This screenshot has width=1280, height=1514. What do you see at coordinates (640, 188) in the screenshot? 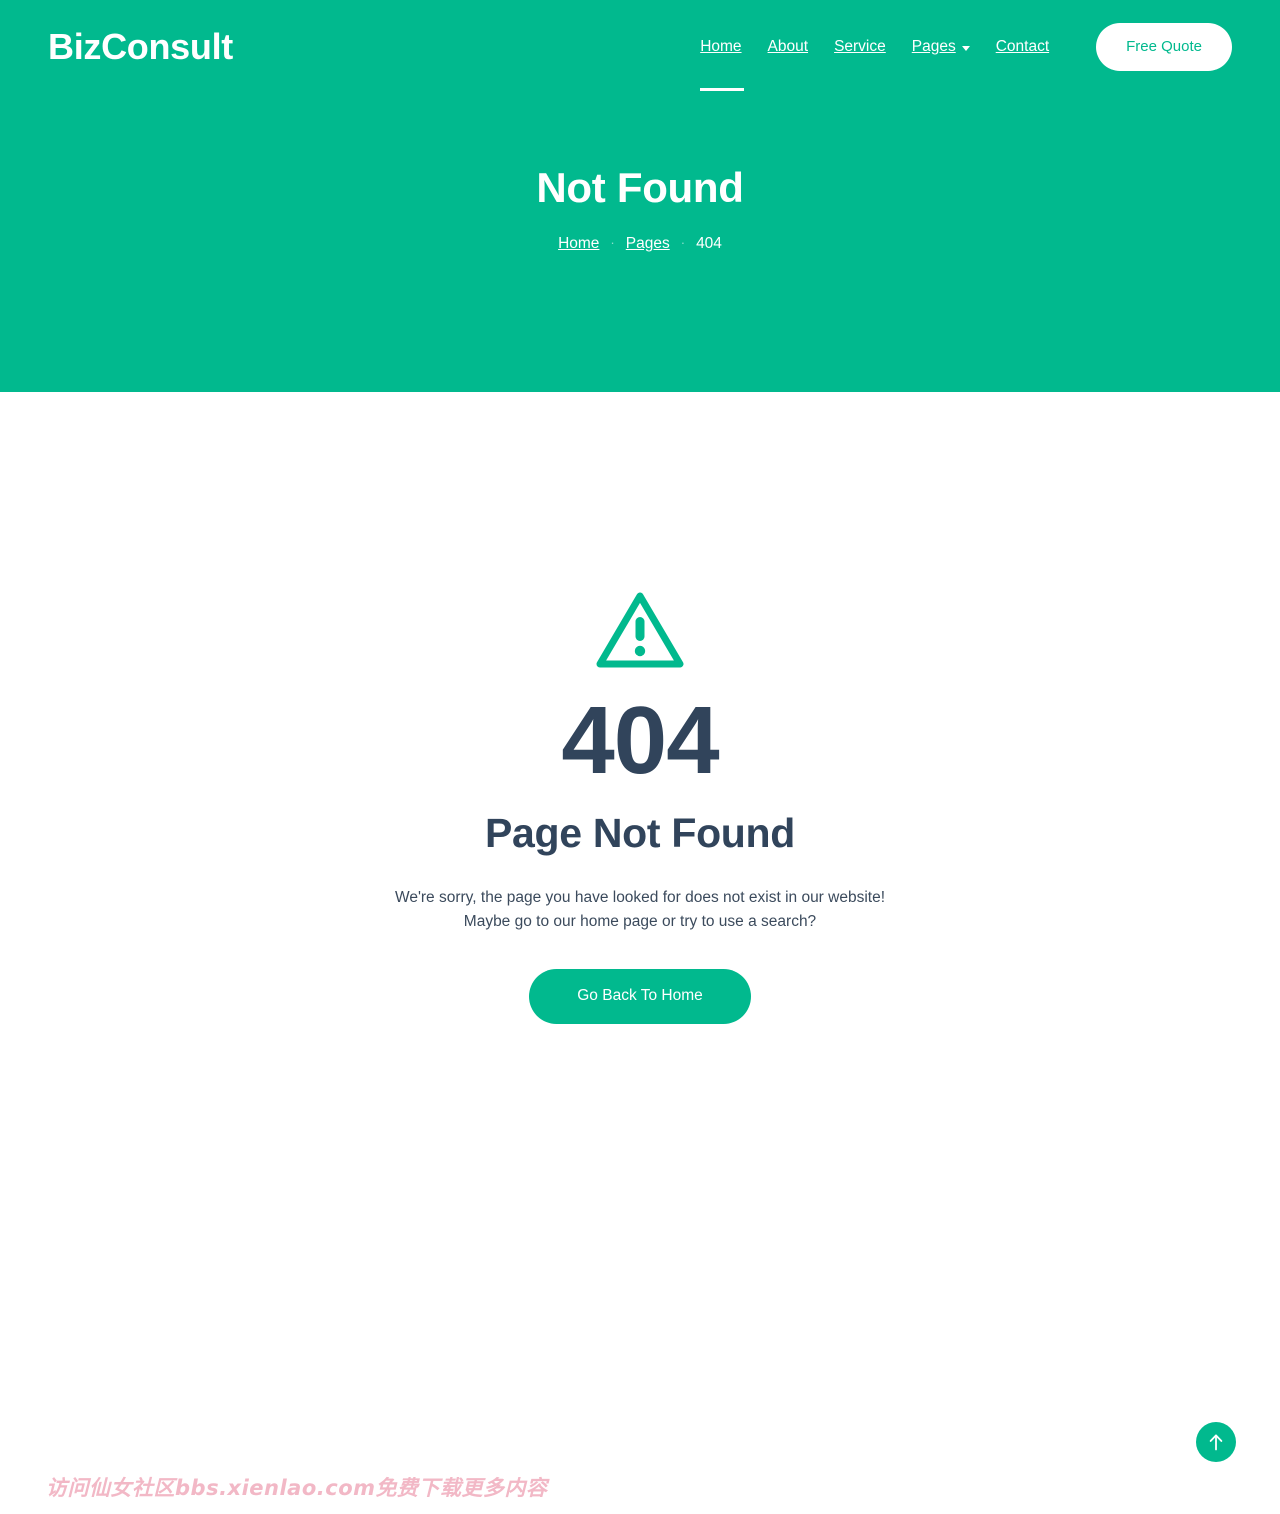
I see `page-title: Not Found` at bounding box center [640, 188].